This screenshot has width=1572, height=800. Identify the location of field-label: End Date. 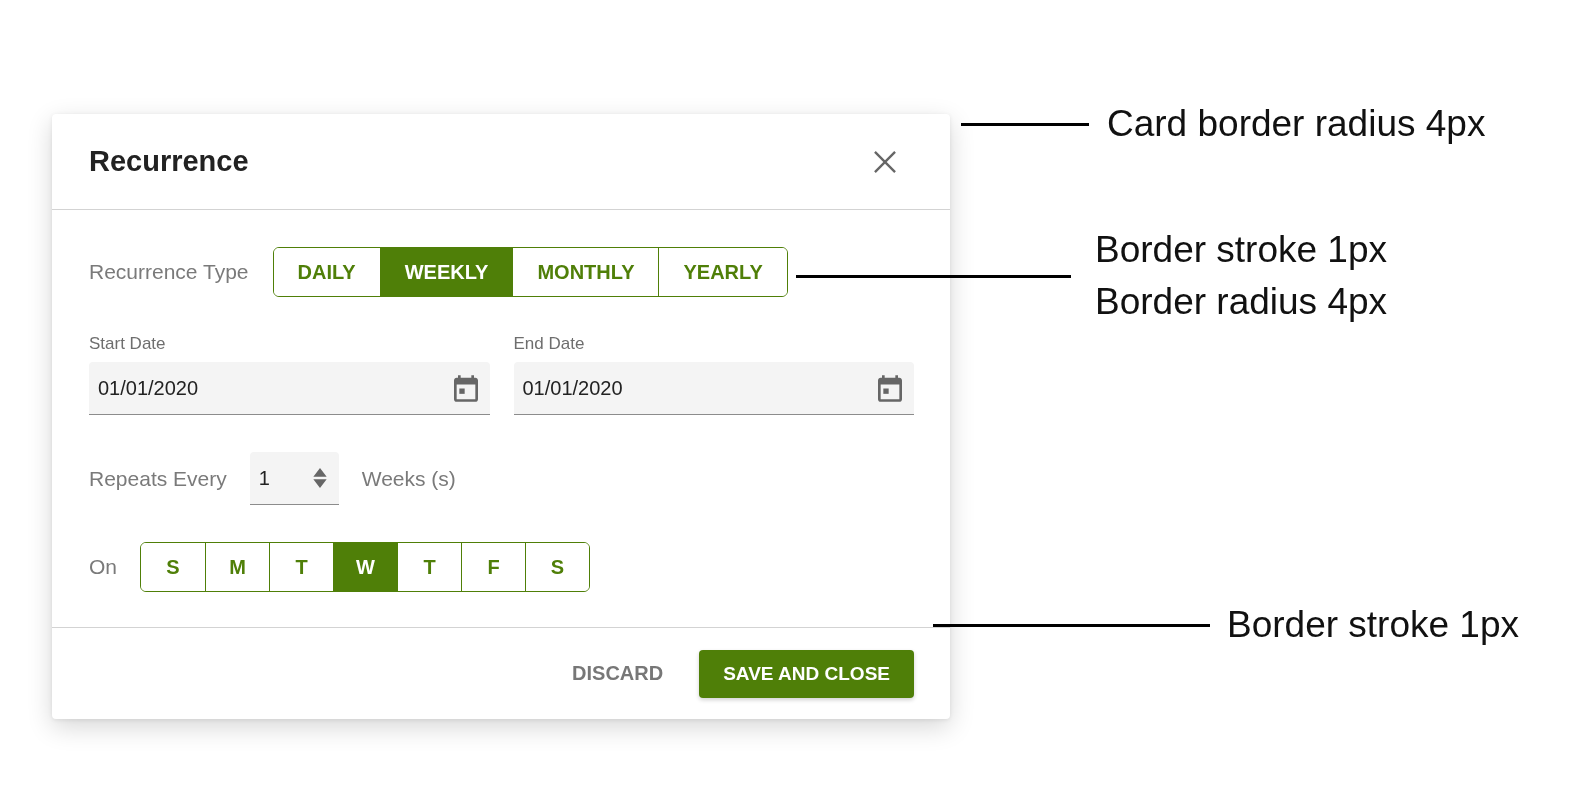
(549, 344).